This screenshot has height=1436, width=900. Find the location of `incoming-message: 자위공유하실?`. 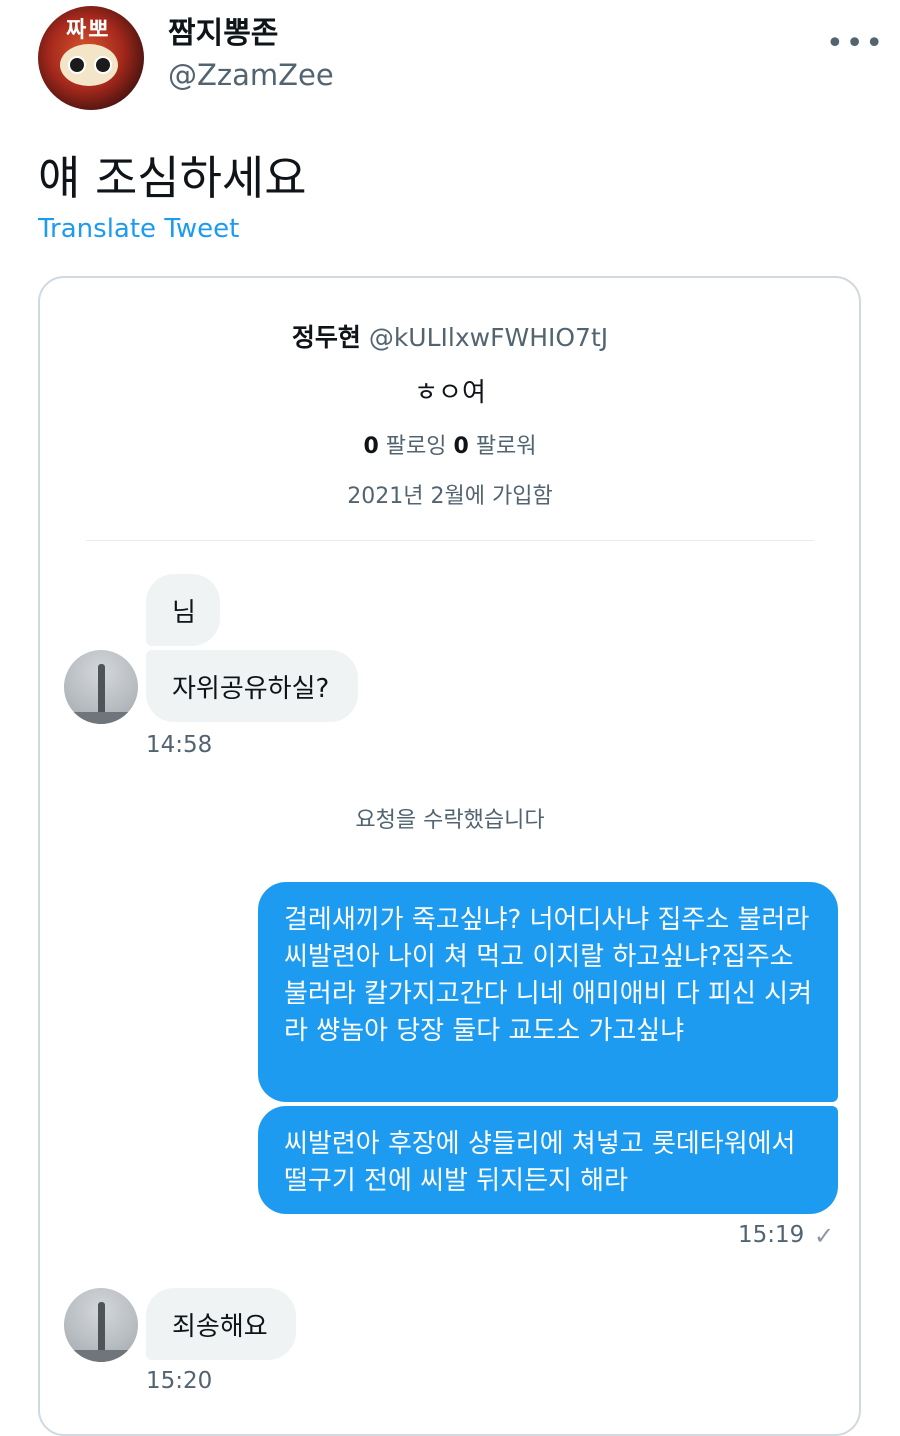

incoming-message: 자위공유하실? is located at coordinates (252, 686).